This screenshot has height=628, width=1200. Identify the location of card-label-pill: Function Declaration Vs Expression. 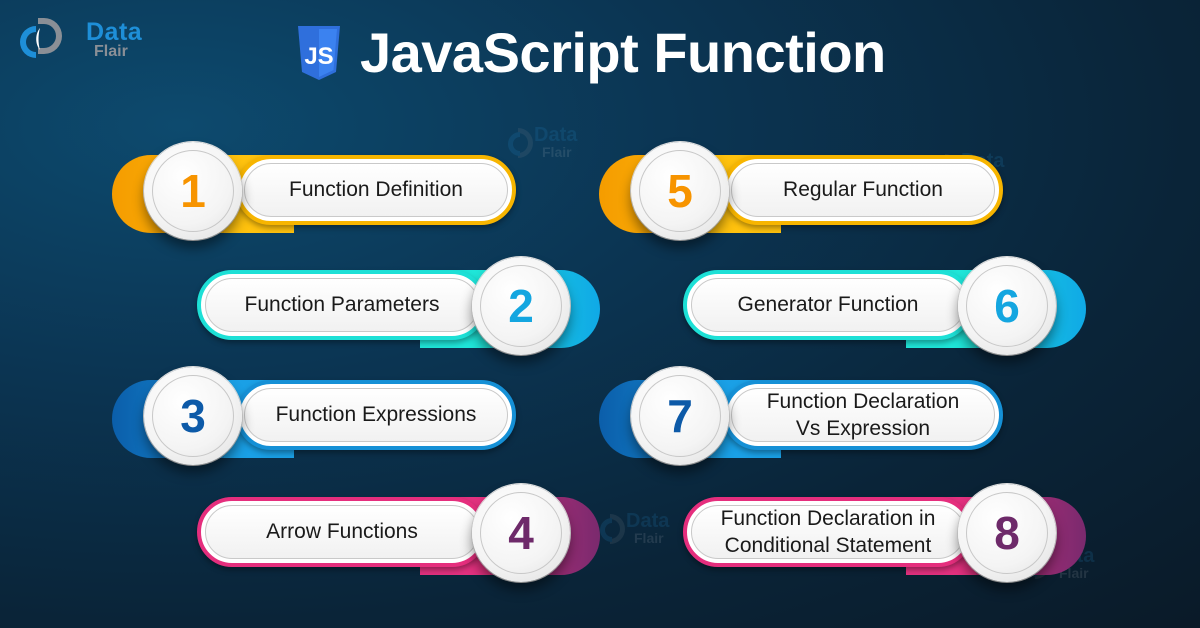
(863, 415).